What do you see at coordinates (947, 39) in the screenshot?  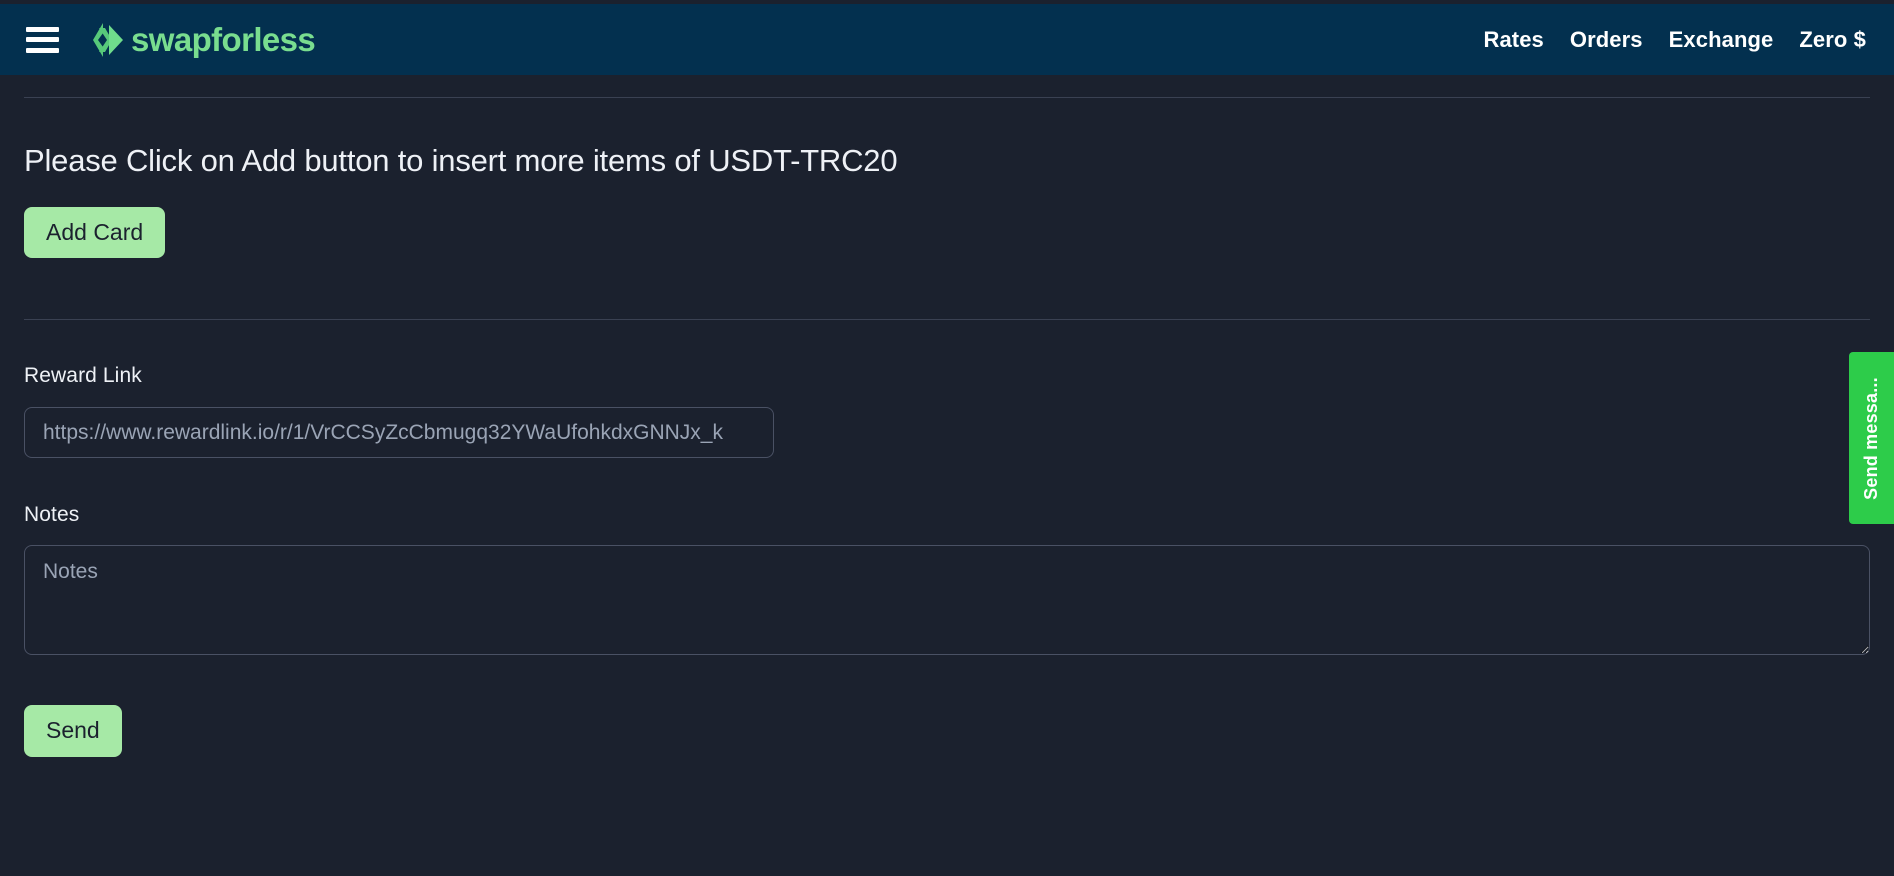 I see `top-navbar: swapforless Rates Orders Exchange Zero $` at bounding box center [947, 39].